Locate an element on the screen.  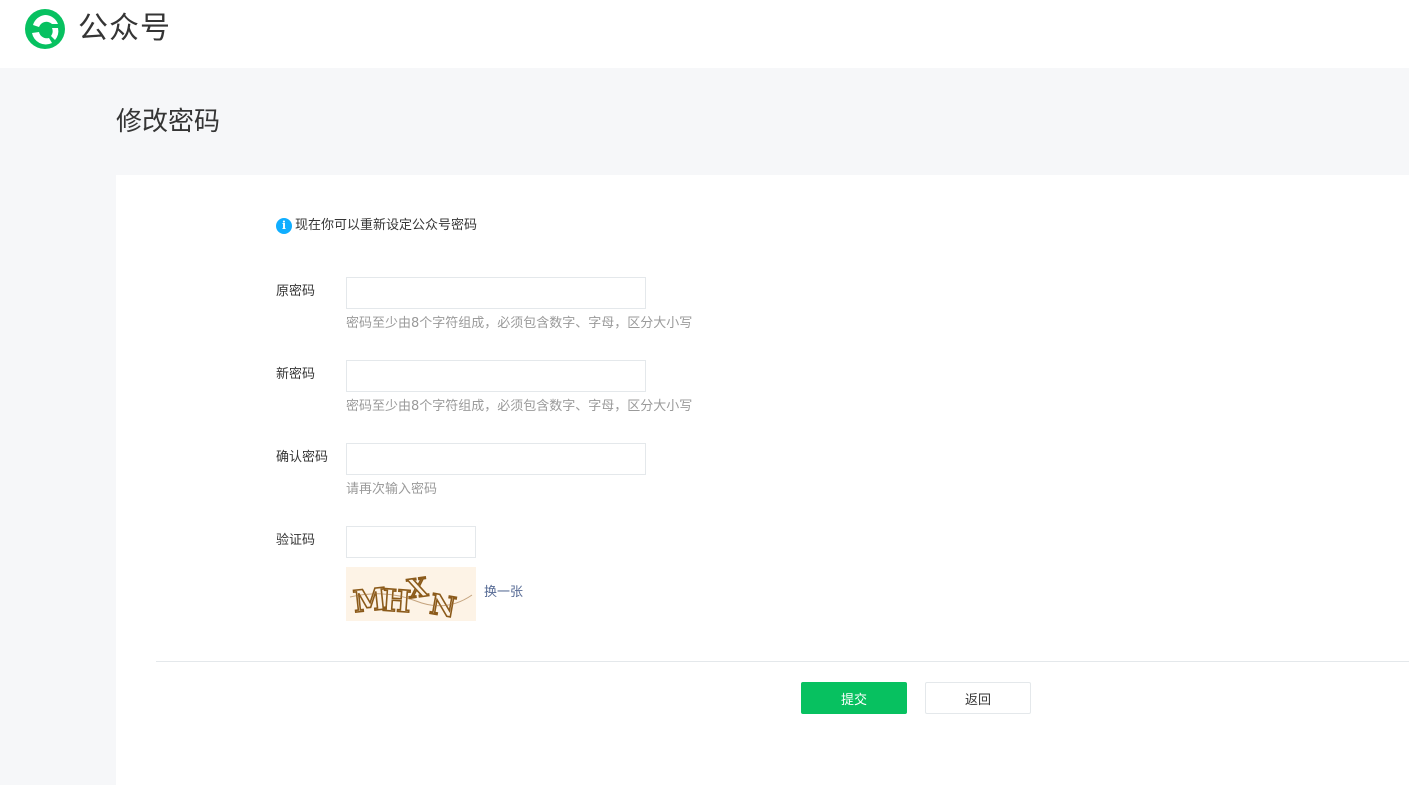
confirm-password-hint: 请再次输入密码 is located at coordinates (392, 489).